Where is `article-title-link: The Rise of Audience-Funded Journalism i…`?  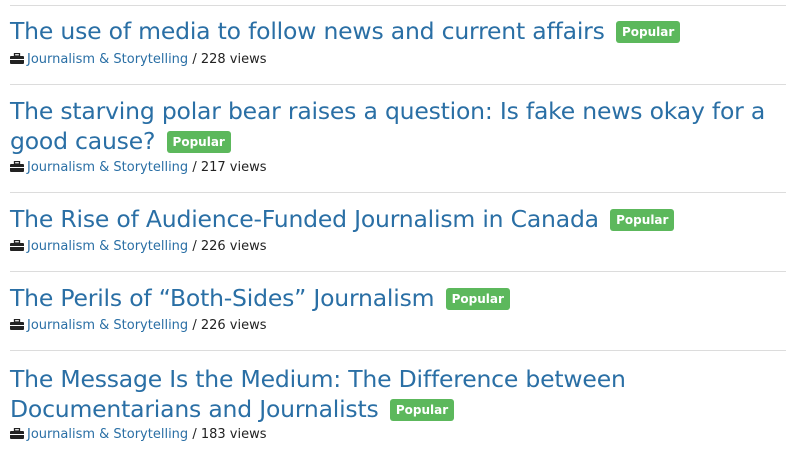
article-title-link: The Rise of Audience-Funded Journalism i… is located at coordinates (304, 219).